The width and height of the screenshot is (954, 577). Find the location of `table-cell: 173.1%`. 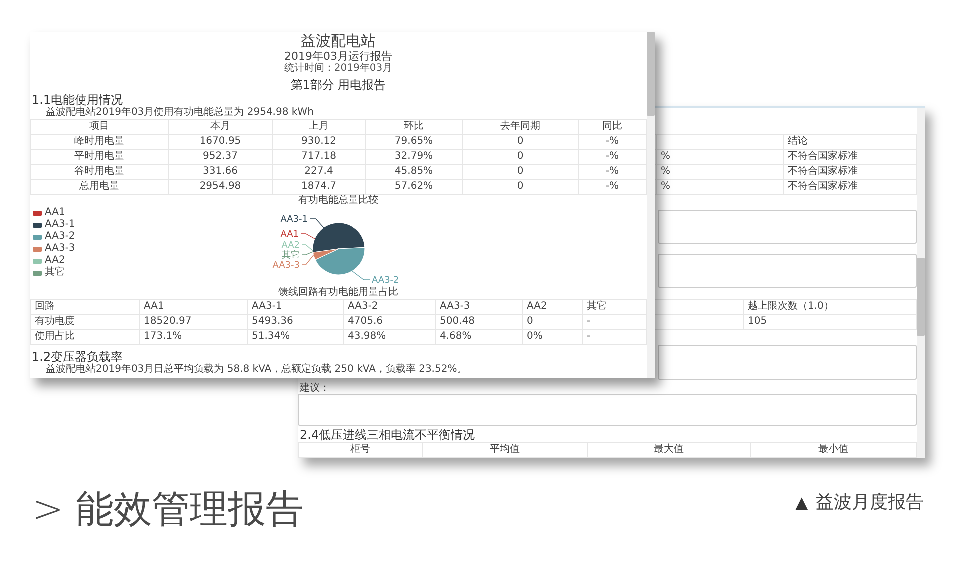

table-cell: 173.1% is located at coordinates (194, 337).